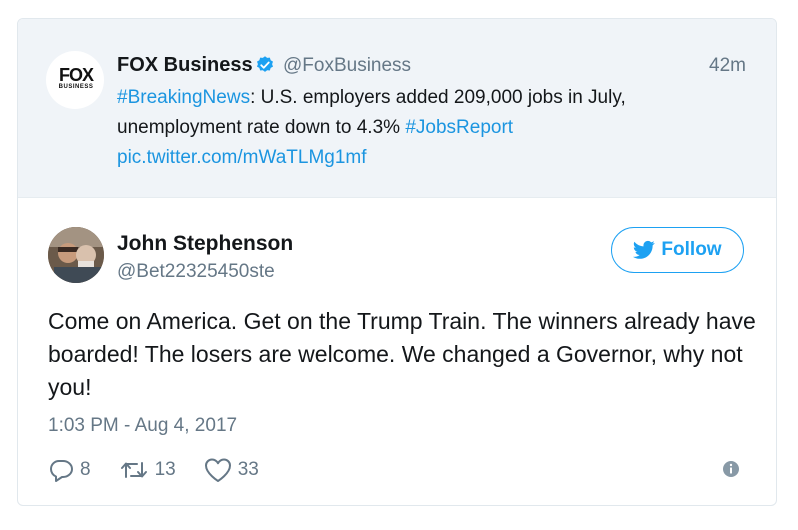 The width and height of the screenshot is (798, 530). What do you see at coordinates (61, 471) in the screenshot?
I see `reply-icon` at bounding box center [61, 471].